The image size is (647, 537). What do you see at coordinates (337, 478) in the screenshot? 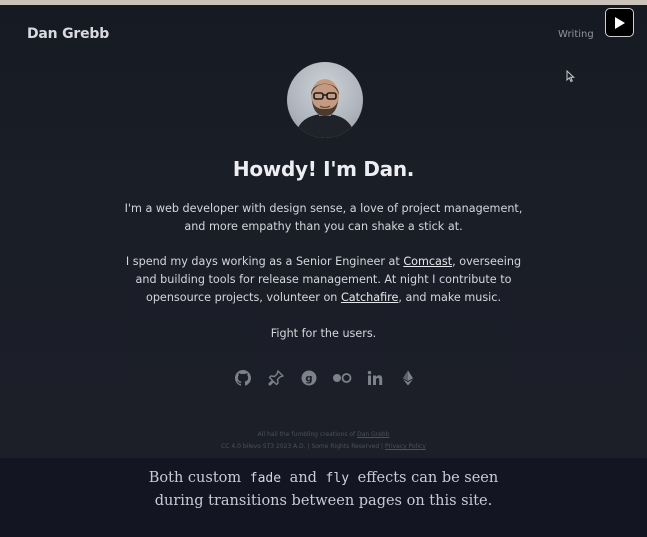
I see `caption-code-fly: fly` at bounding box center [337, 478].